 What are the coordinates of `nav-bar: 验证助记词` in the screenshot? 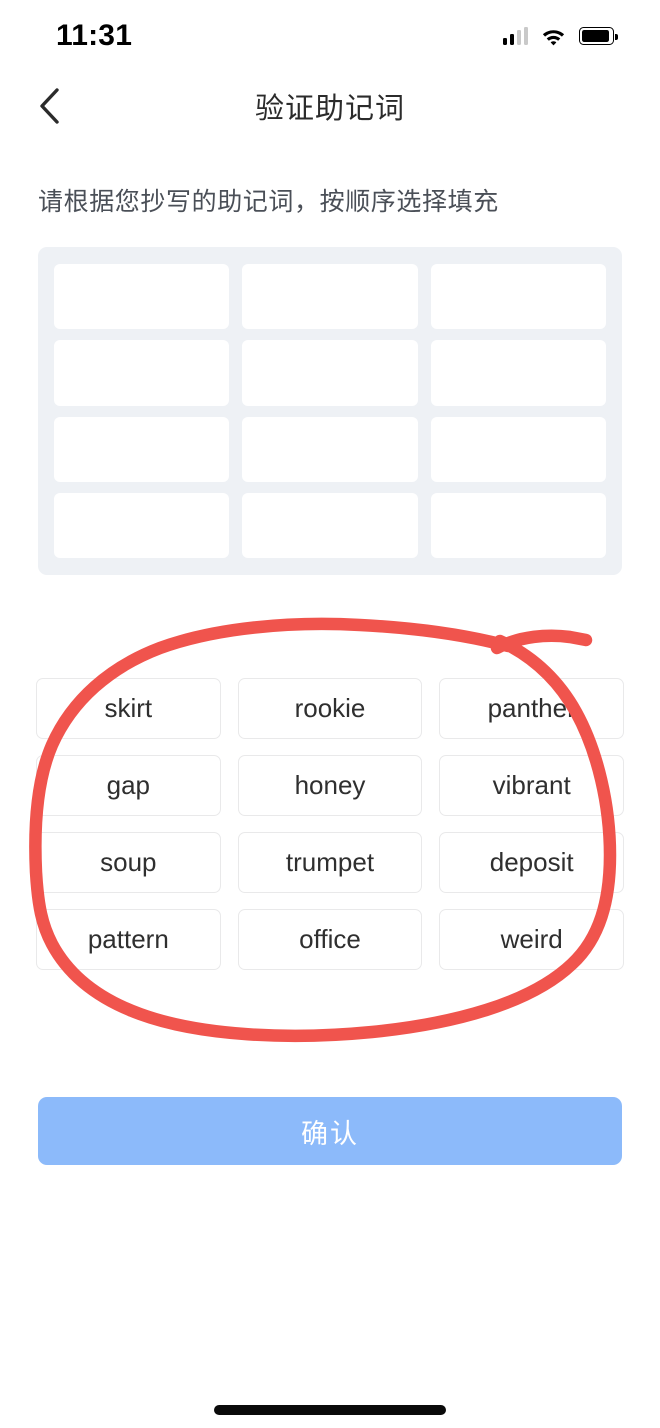 It's located at (330, 106).